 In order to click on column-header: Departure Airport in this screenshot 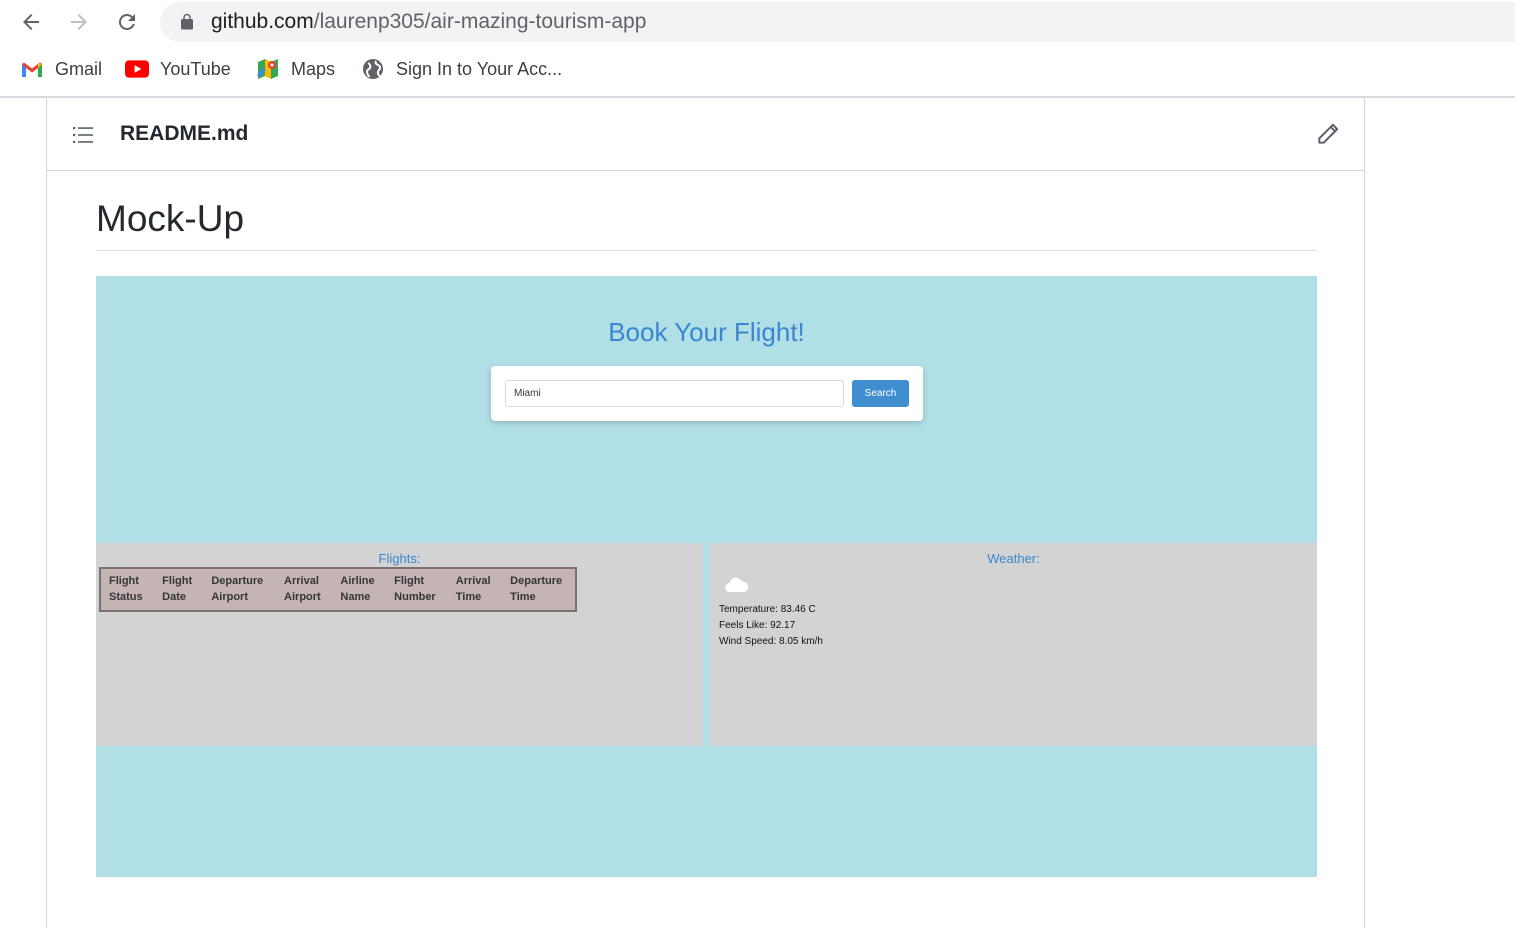, I will do `click(237, 589)`.